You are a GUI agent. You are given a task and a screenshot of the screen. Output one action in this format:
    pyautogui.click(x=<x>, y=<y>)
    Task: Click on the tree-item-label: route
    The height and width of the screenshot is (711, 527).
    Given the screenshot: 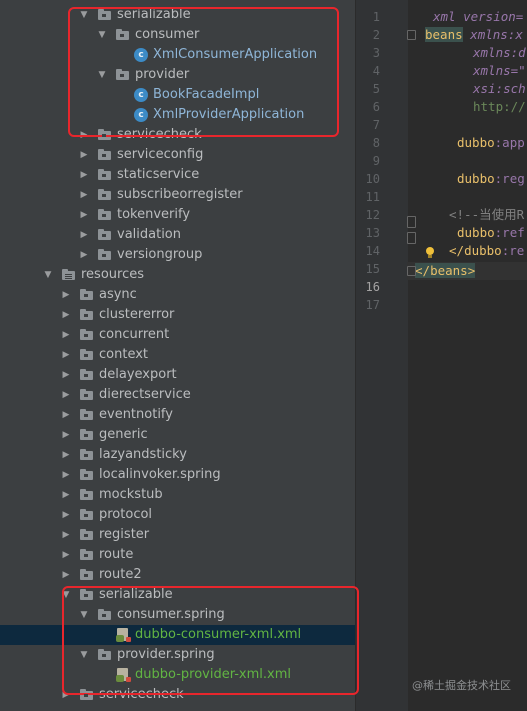 What is the action you would take?
    pyautogui.click(x=116, y=554)
    